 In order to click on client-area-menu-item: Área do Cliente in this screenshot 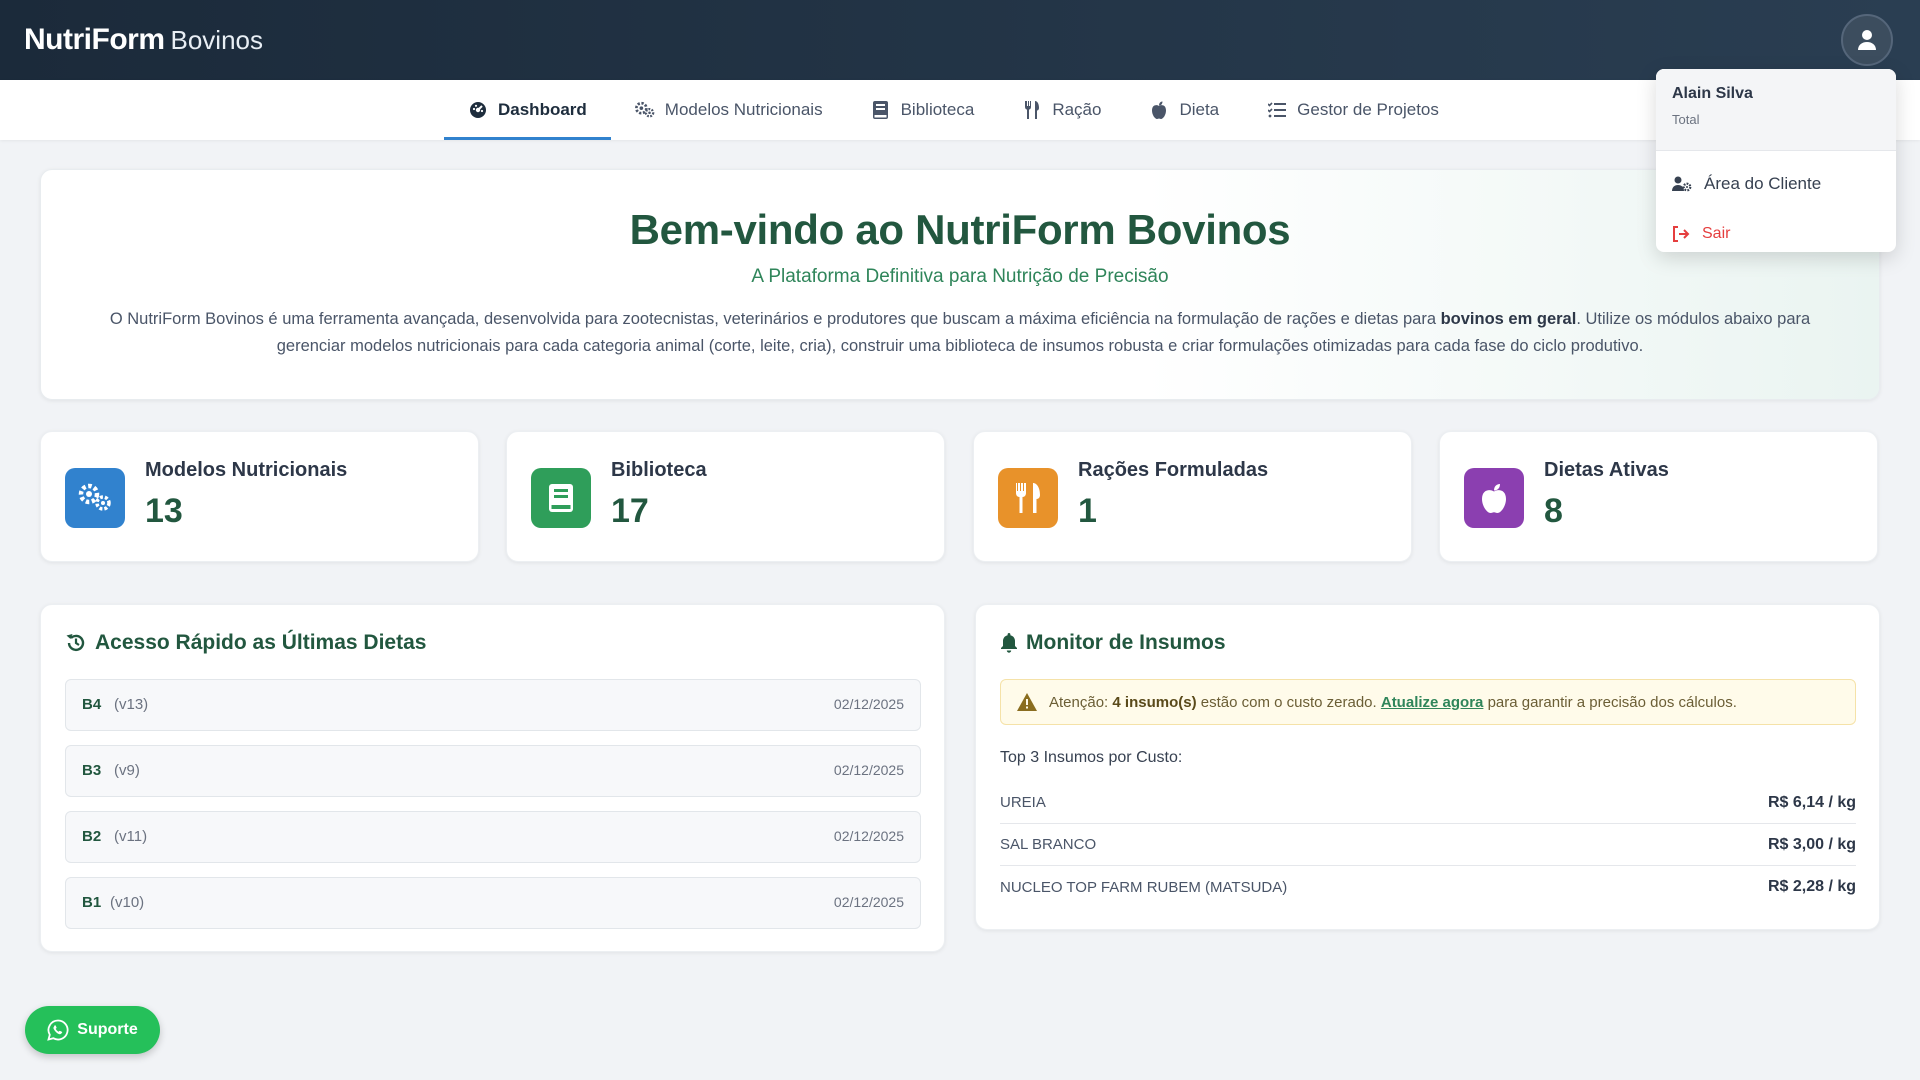, I will do `click(1776, 184)`.